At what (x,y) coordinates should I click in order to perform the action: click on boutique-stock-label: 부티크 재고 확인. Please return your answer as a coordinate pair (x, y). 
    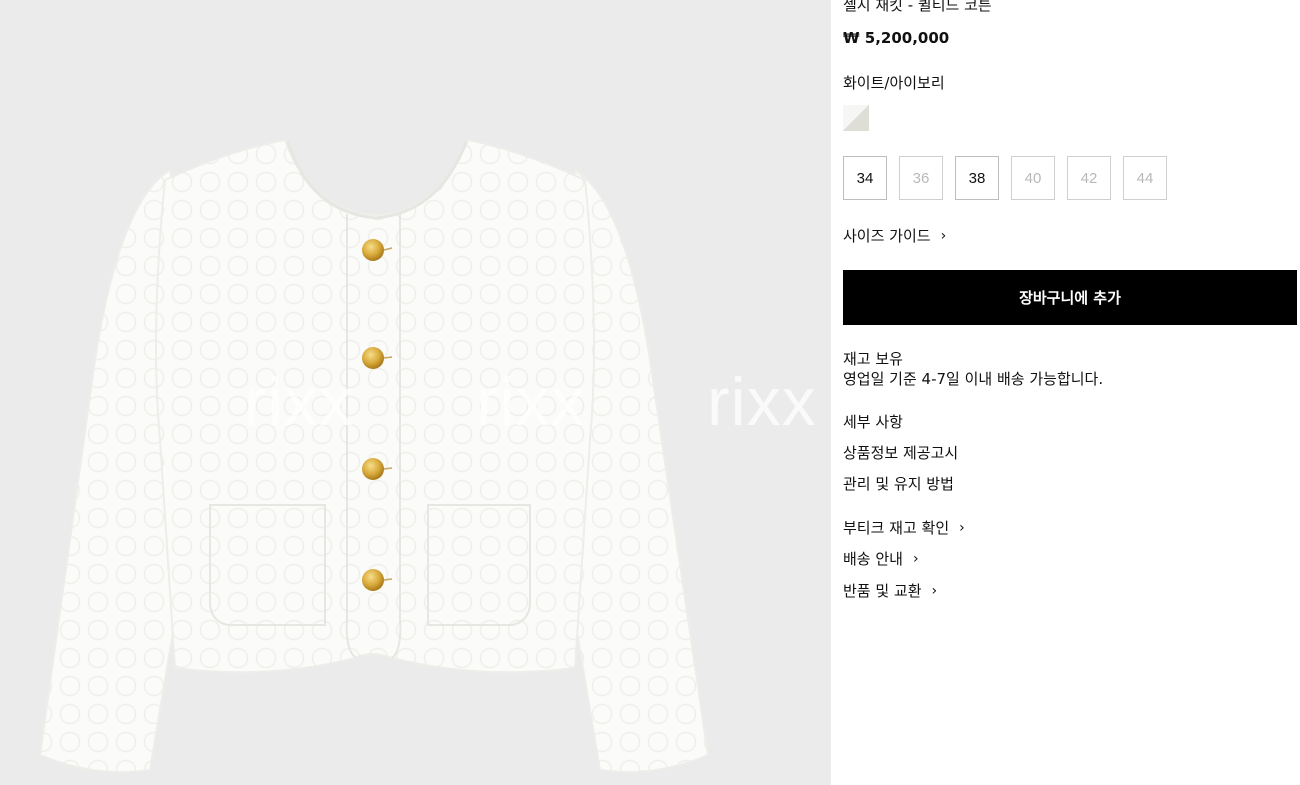
    Looking at the image, I should click on (896, 528).